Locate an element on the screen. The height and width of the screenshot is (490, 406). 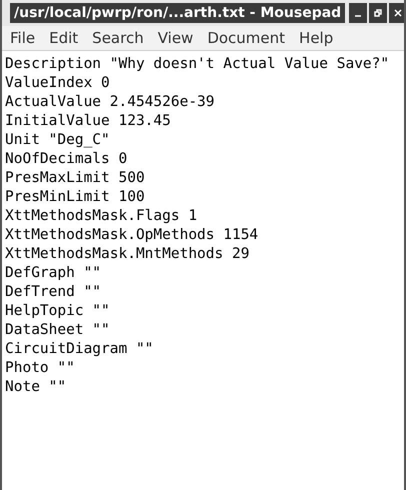
text-line: DataSheet "" is located at coordinates (57, 330).